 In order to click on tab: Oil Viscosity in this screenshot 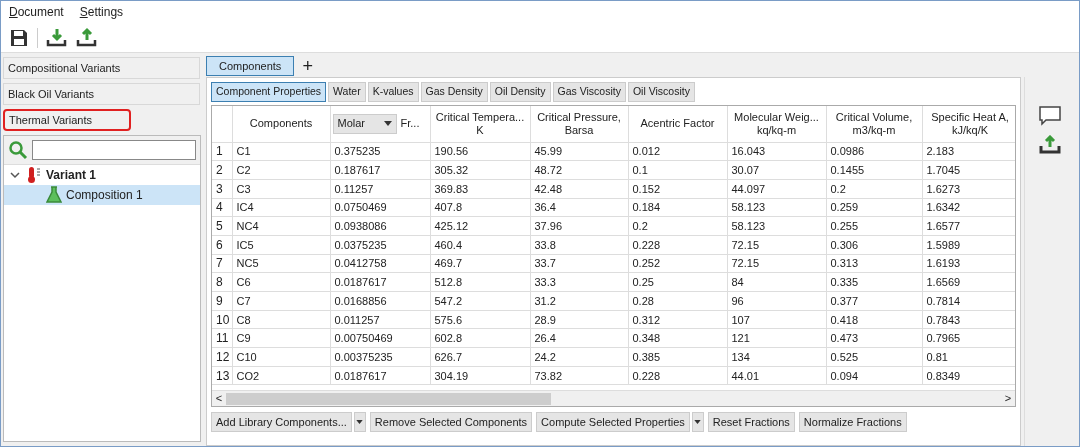, I will do `click(661, 92)`.